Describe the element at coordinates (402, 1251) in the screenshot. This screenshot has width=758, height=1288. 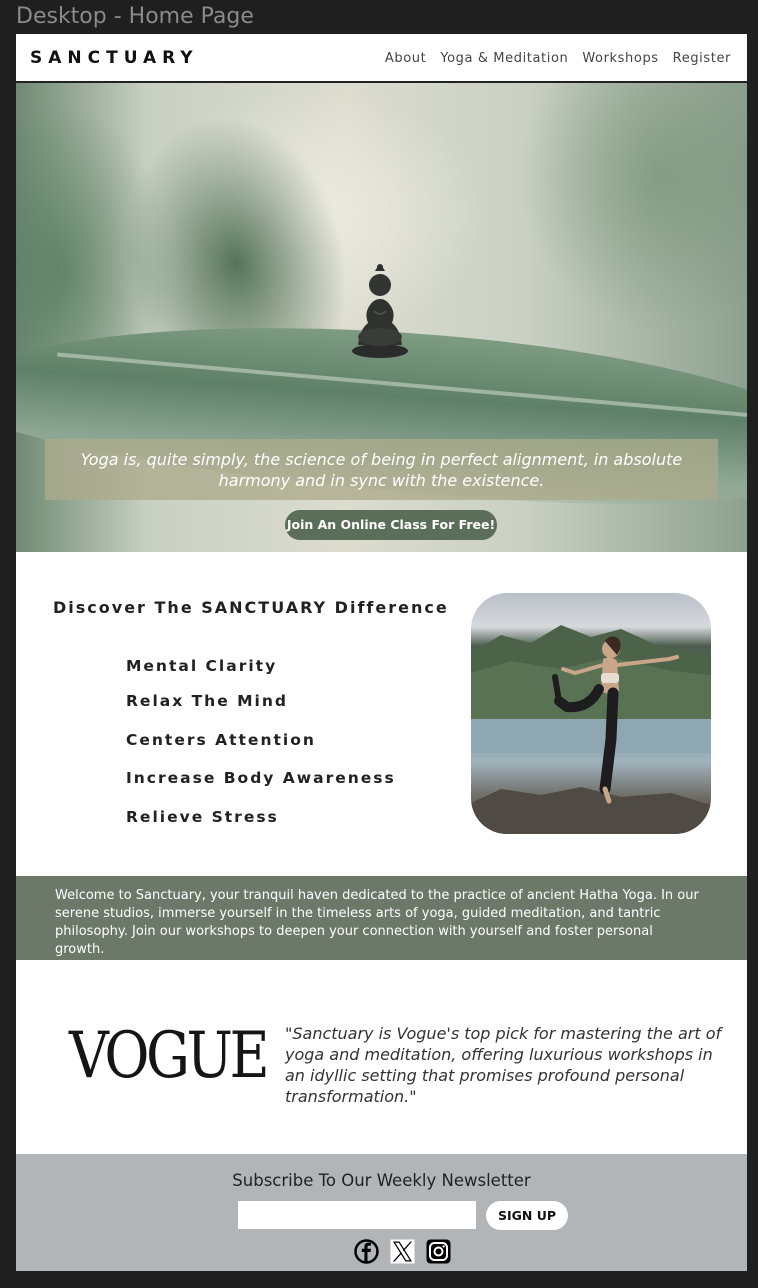
I see `x-icon` at that location.